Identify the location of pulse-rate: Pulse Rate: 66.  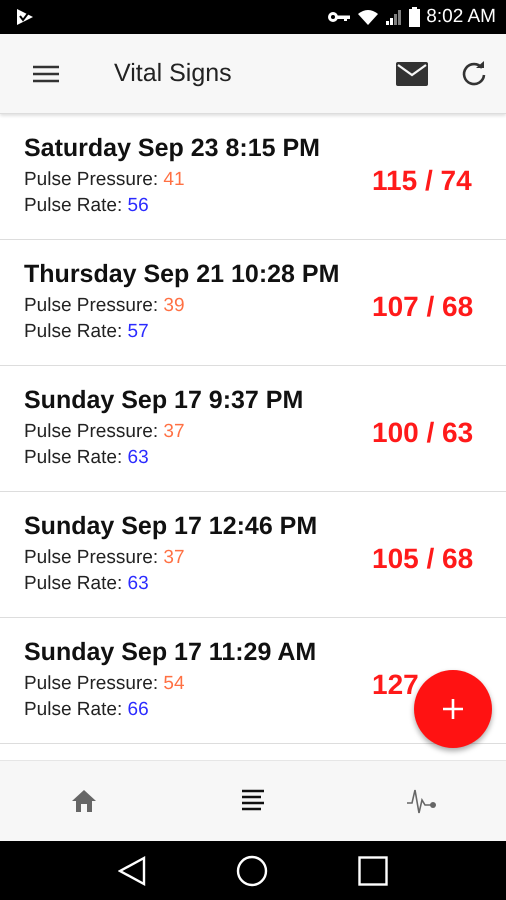
(87, 710).